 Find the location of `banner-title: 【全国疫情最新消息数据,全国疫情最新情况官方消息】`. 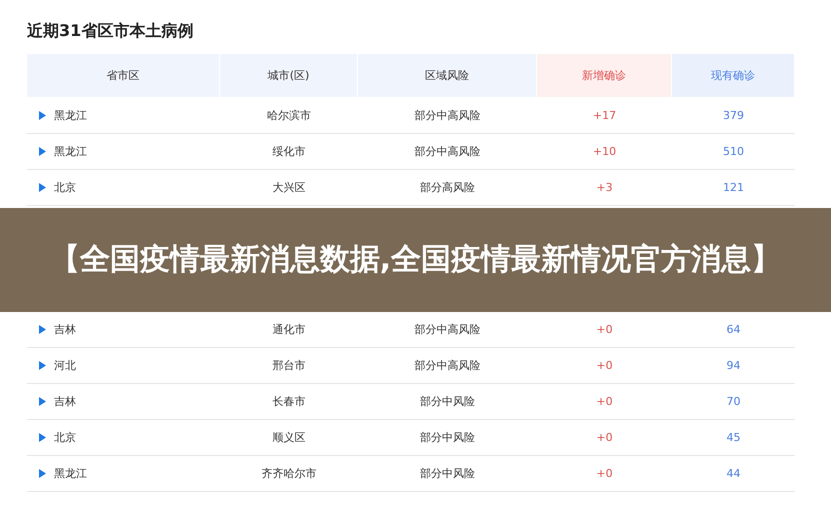

banner-title: 【全国疫情最新消息数据,全国疫情最新情况官方消息】 is located at coordinates (416, 260).